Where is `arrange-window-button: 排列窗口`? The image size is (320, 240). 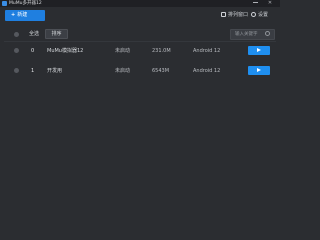
arrange-window-button: 排列窗口 is located at coordinates (234, 15).